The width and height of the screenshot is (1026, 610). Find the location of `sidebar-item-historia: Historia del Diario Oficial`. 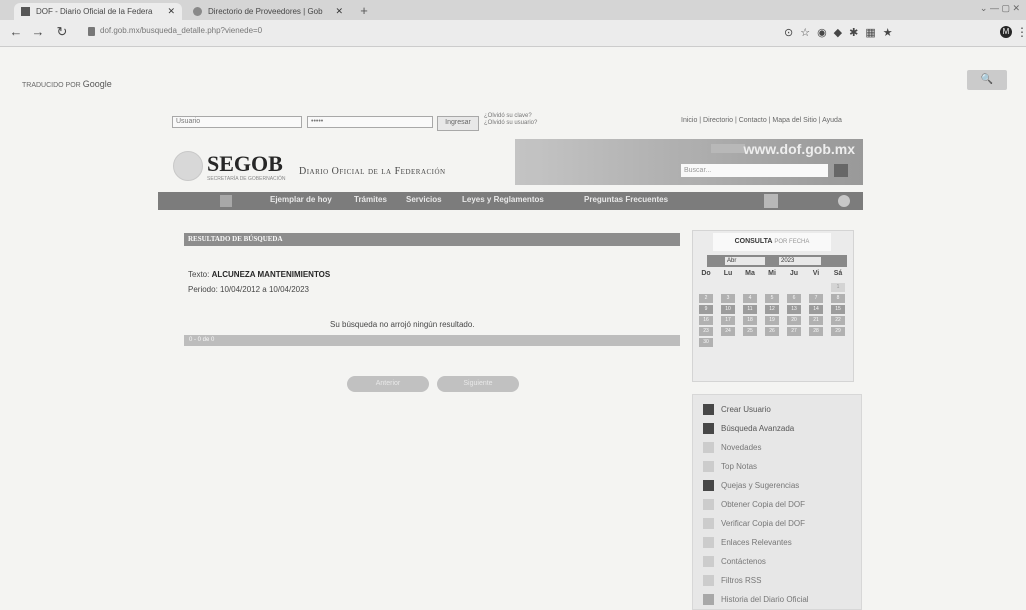

sidebar-item-historia: Historia del Diario Oficial is located at coordinates (778, 600).